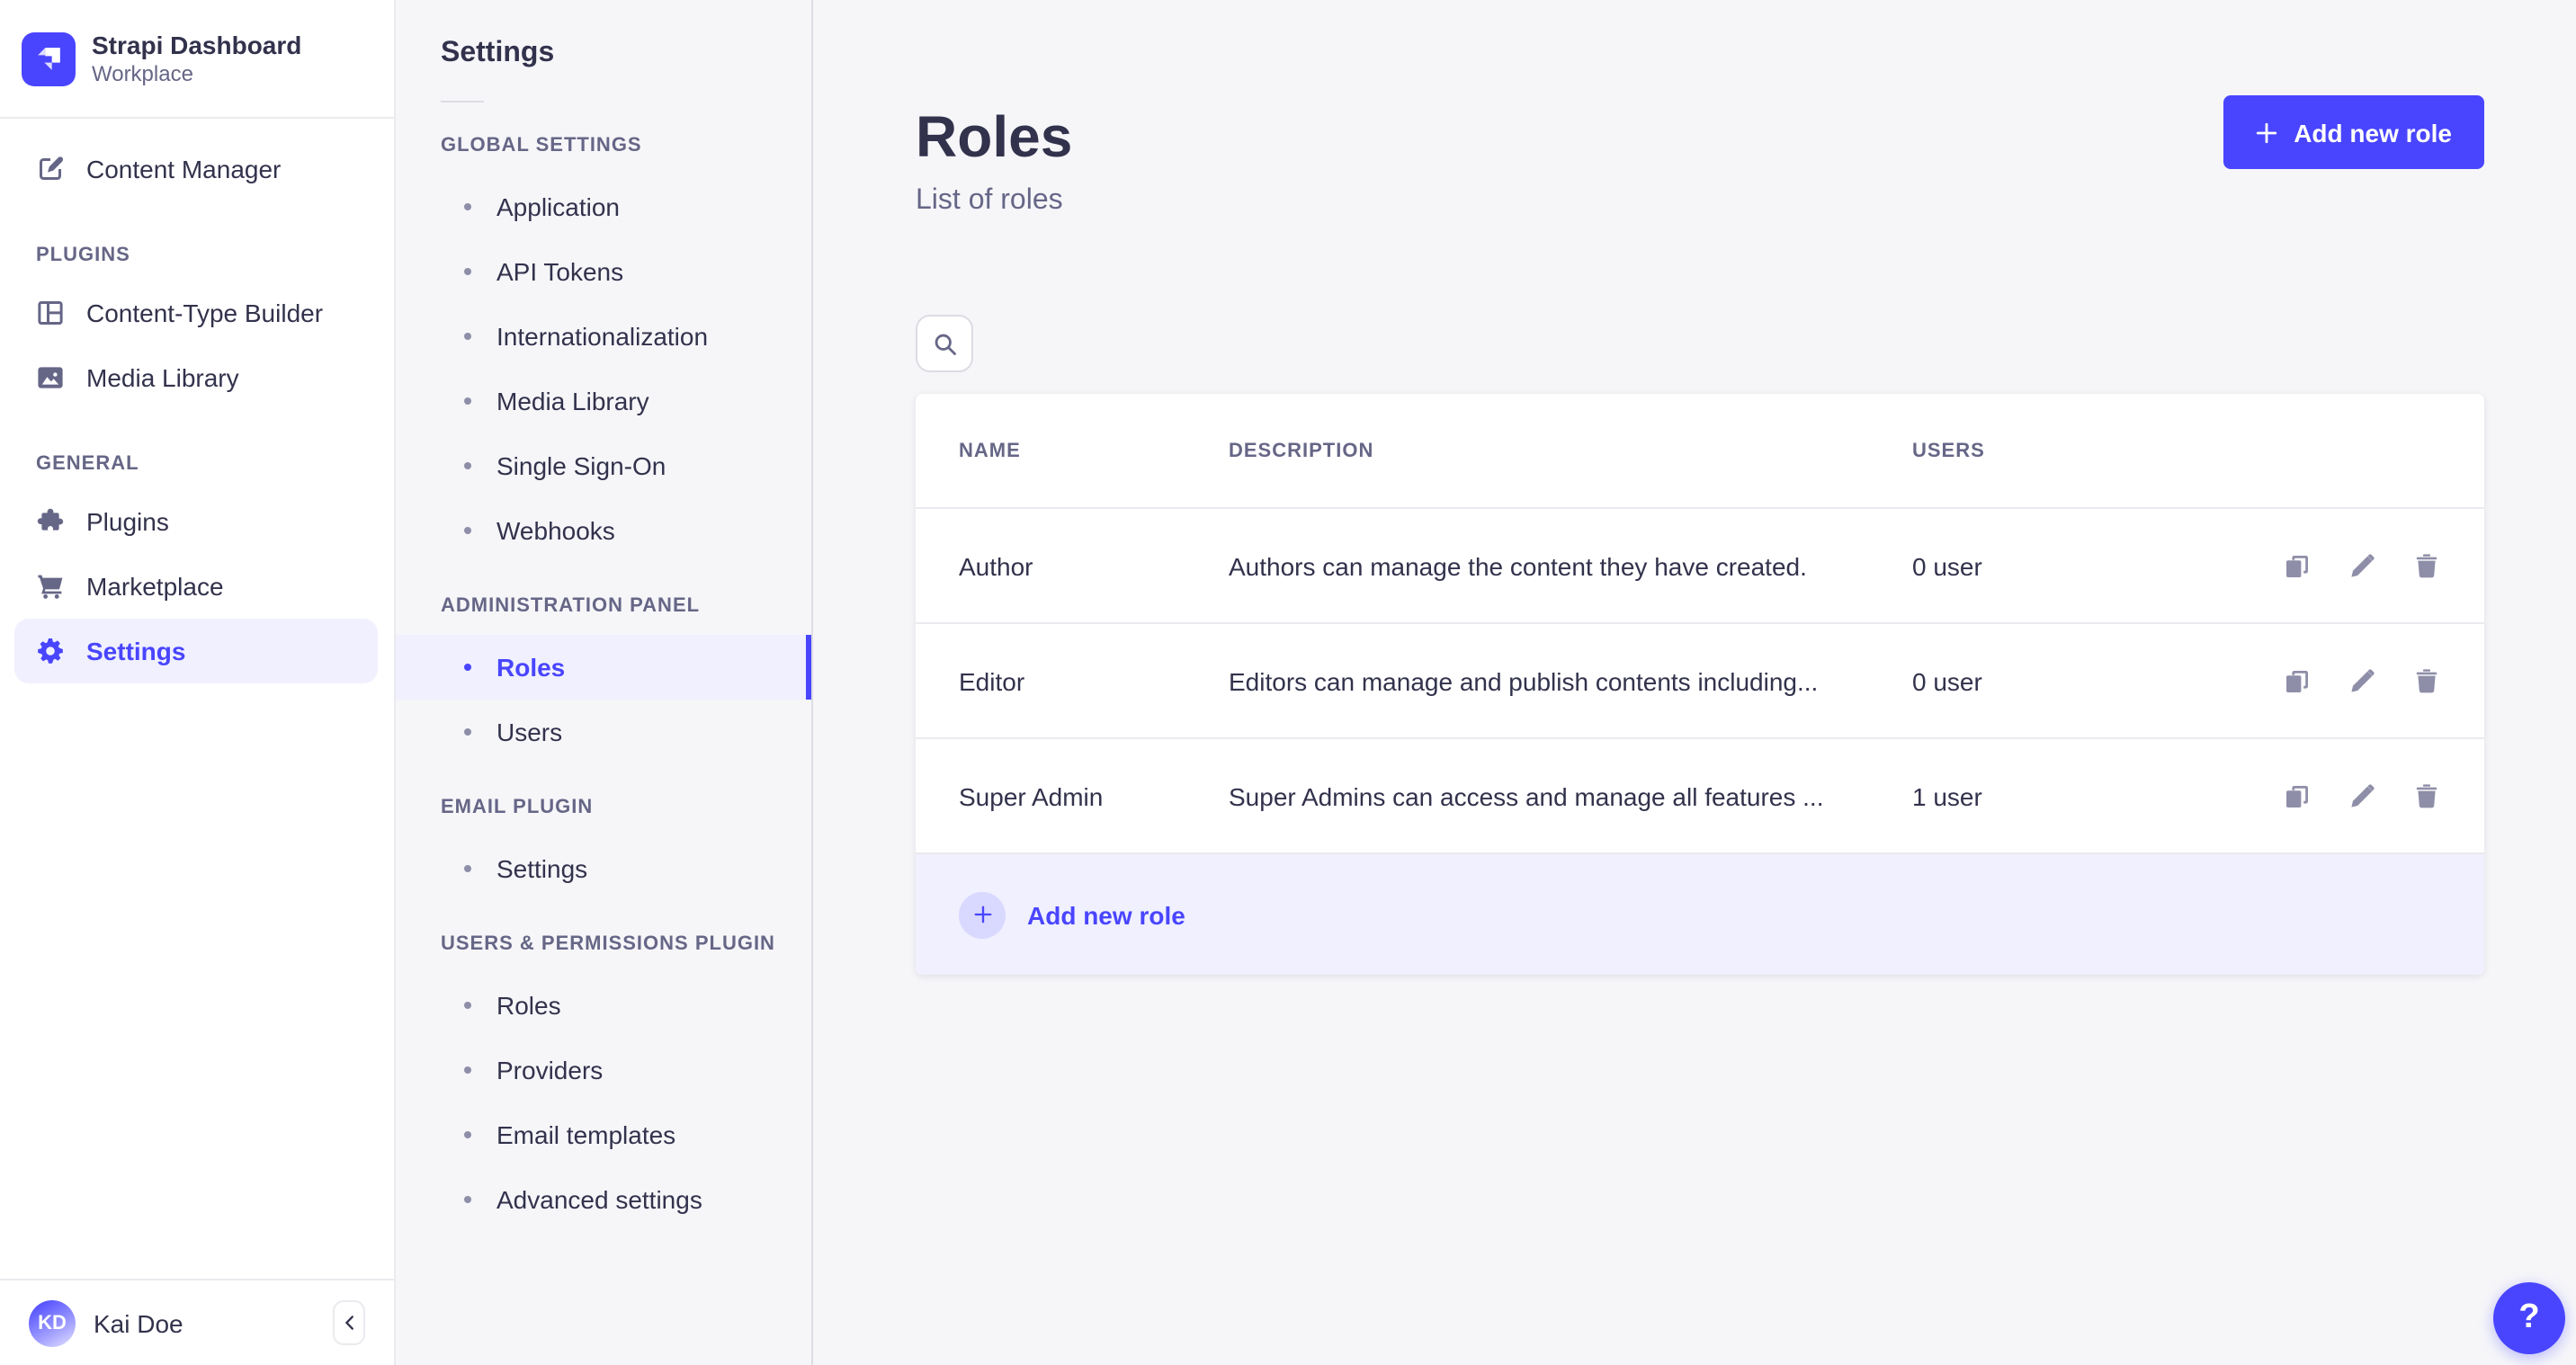  I want to click on nav-item-media-library: Media Library, so click(196, 377).